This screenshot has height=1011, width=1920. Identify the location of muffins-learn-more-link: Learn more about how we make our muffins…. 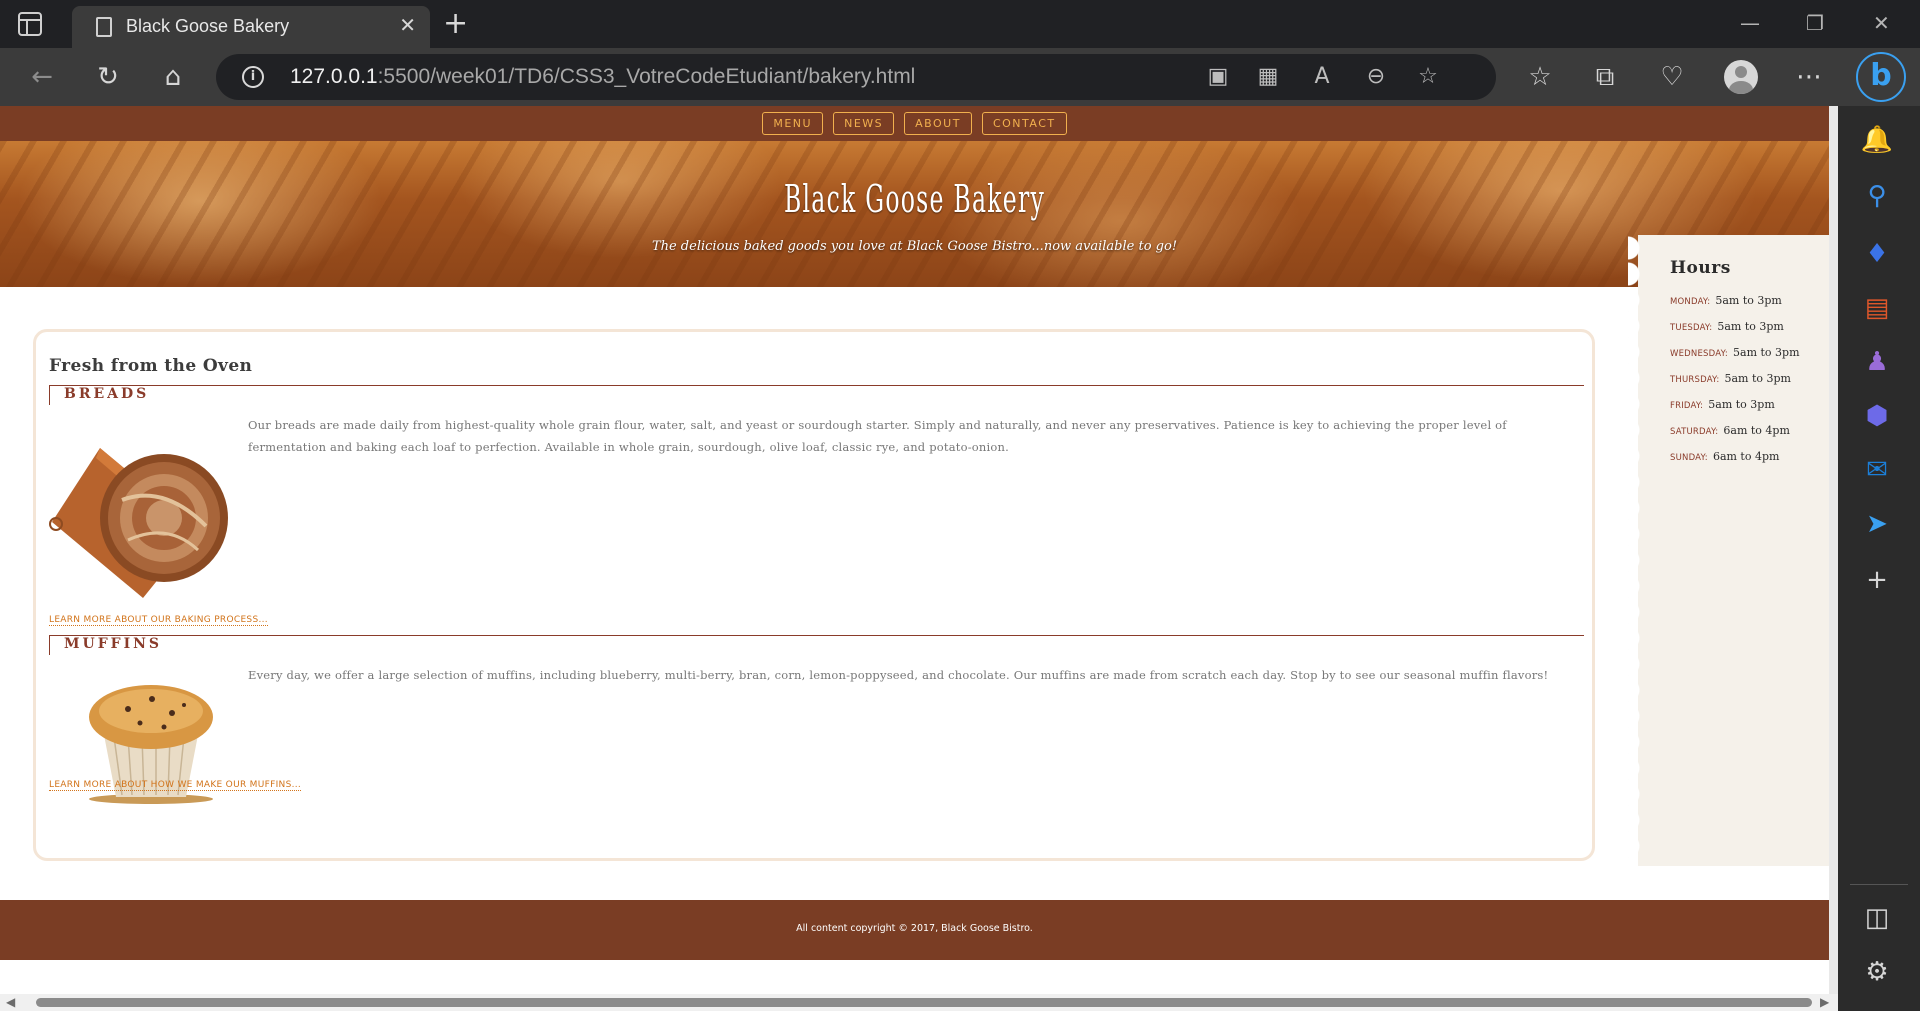
(175, 785).